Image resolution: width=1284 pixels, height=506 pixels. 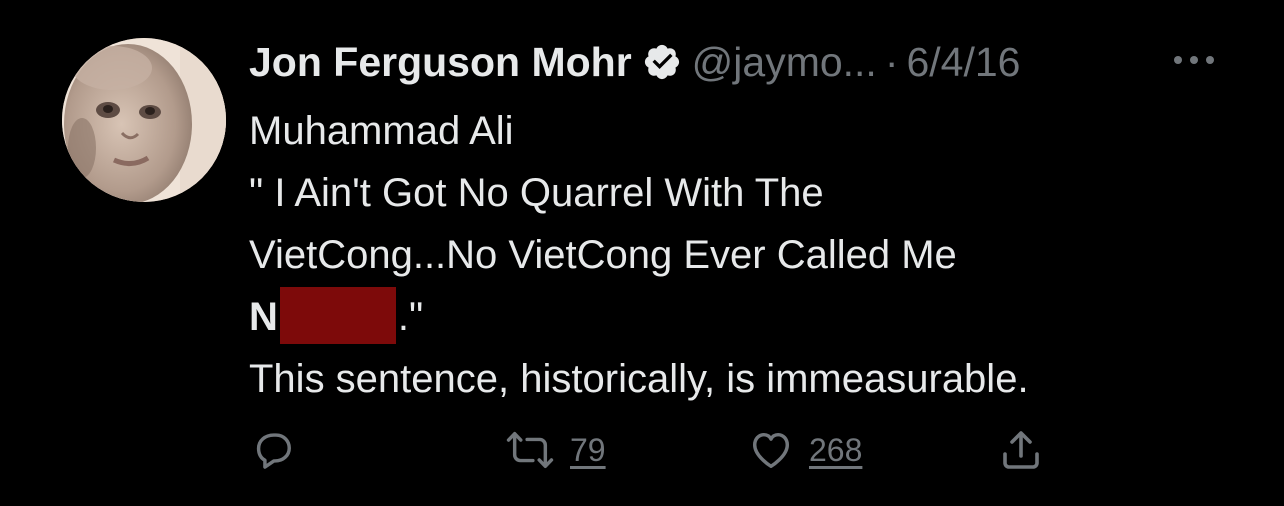 What do you see at coordinates (440, 62) in the screenshot?
I see `display-name: Jon Ferguson Mohr` at bounding box center [440, 62].